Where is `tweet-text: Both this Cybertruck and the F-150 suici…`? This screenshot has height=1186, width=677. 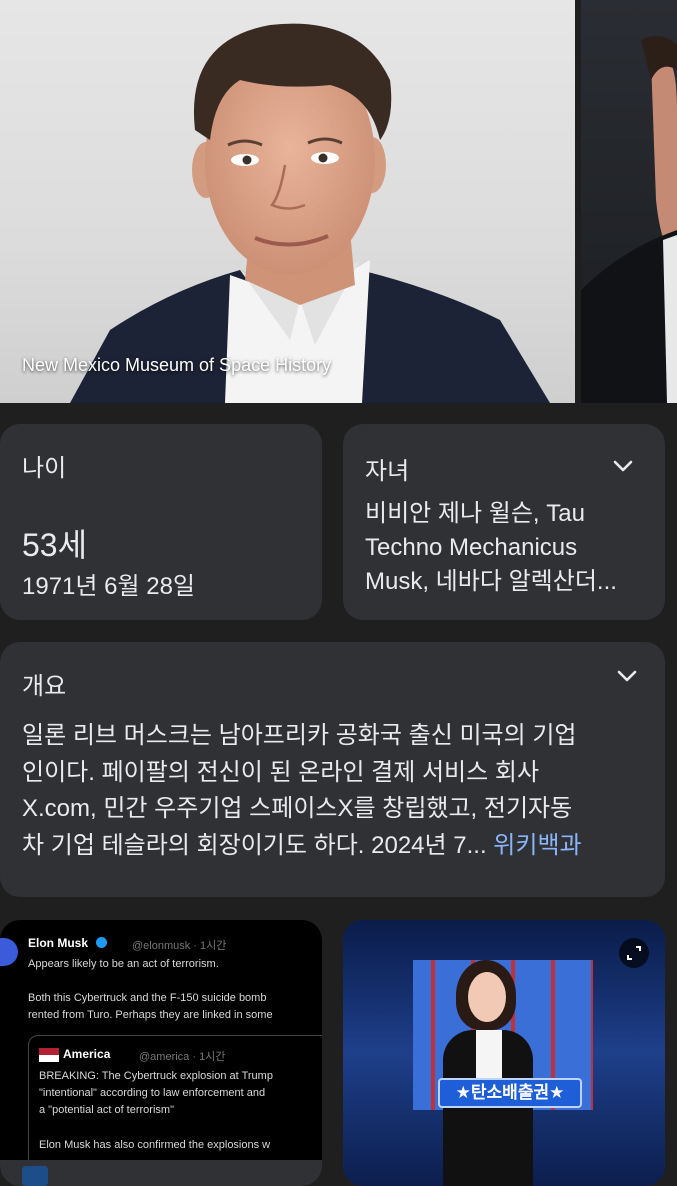 tweet-text: Both this Cybertruck and the F-150 suici… is located at coordinates (147, 998).